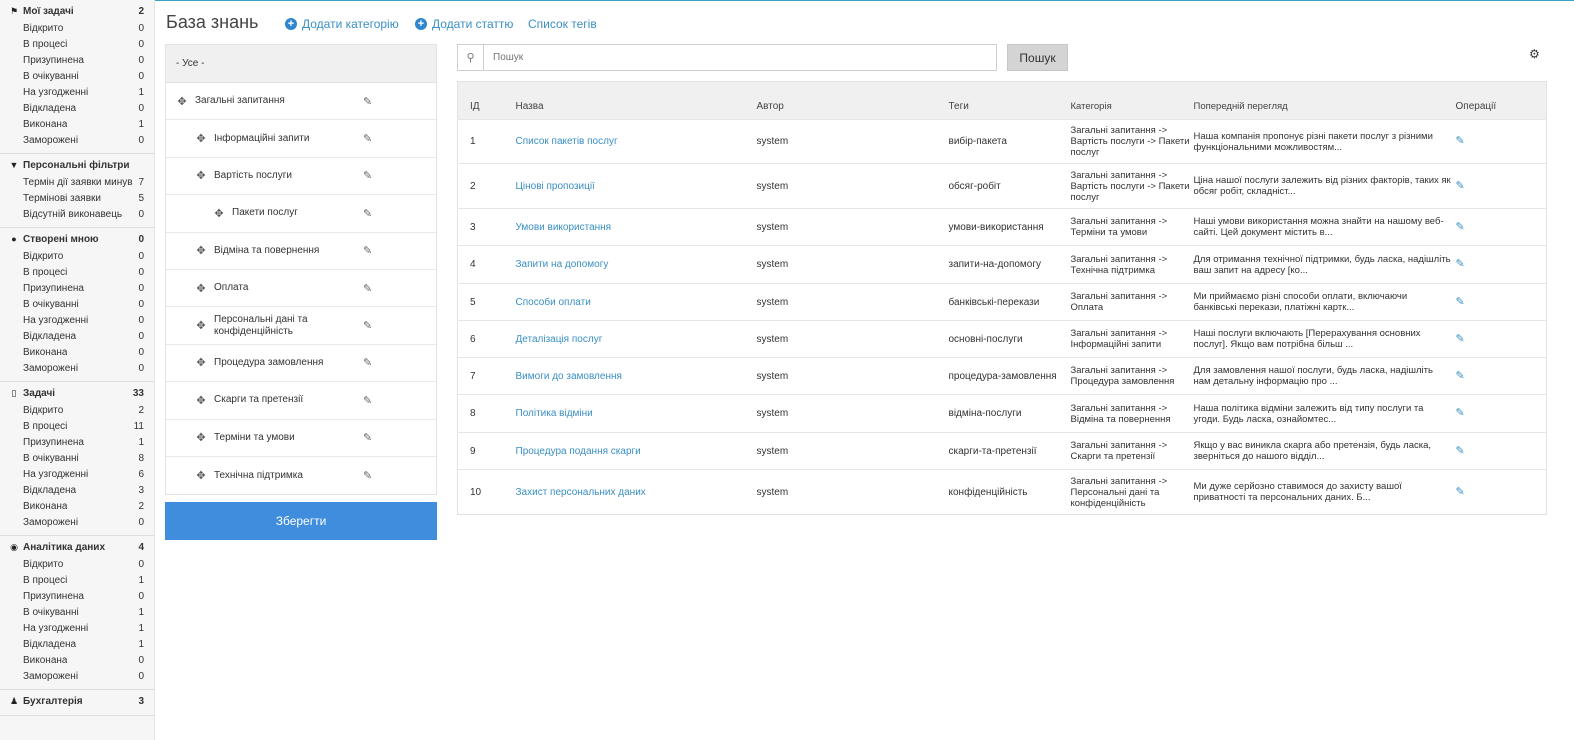  What do you see at coordinates (77, 701) in the screenshot?
I see `sidebar-group-header: ♟ Бухгалтерія 3` at bounding box center [77, 701].